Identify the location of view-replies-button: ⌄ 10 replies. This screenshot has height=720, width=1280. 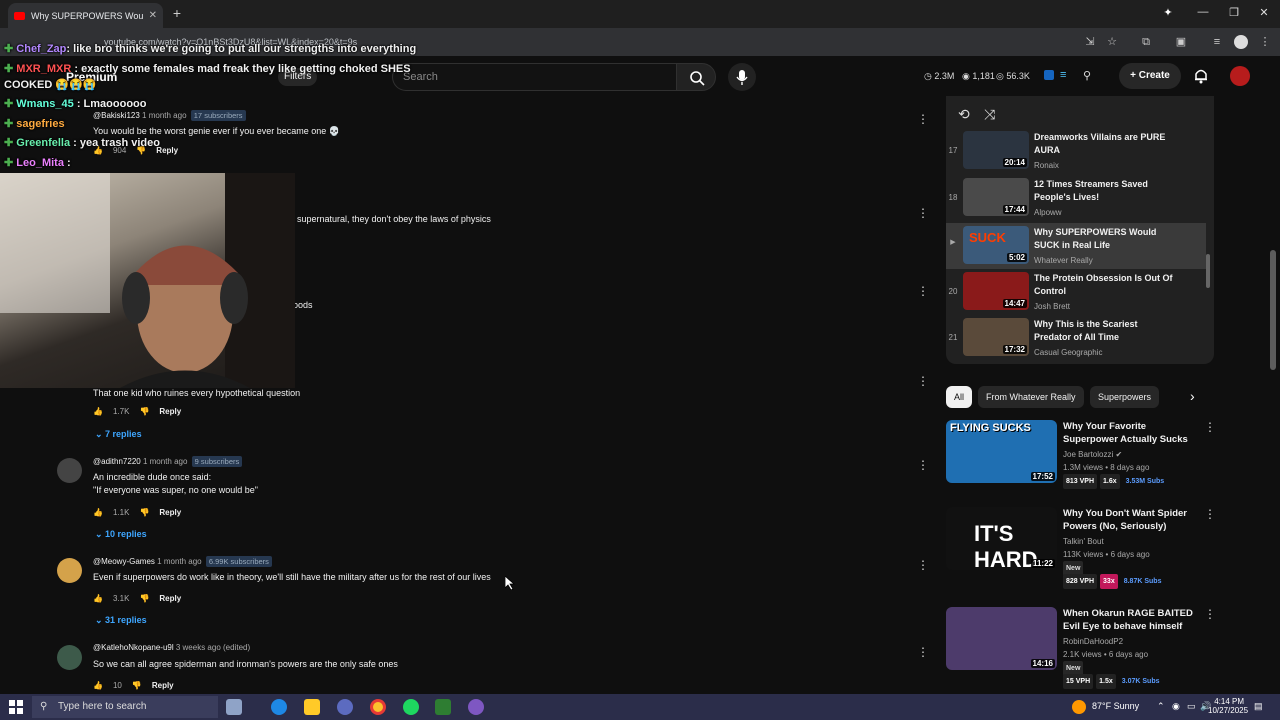
(121, 534).